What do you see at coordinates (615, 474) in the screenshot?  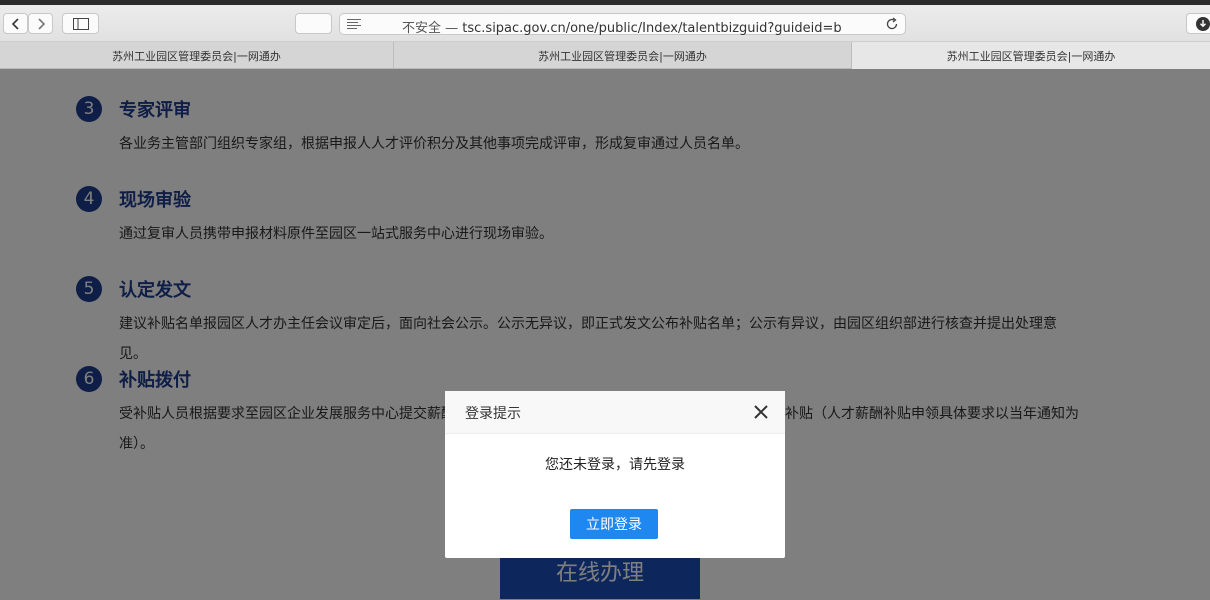 I see `login-dialog: 登录提示 您还未登录，请先登录 立即登录` at bounding box center [615, 474].